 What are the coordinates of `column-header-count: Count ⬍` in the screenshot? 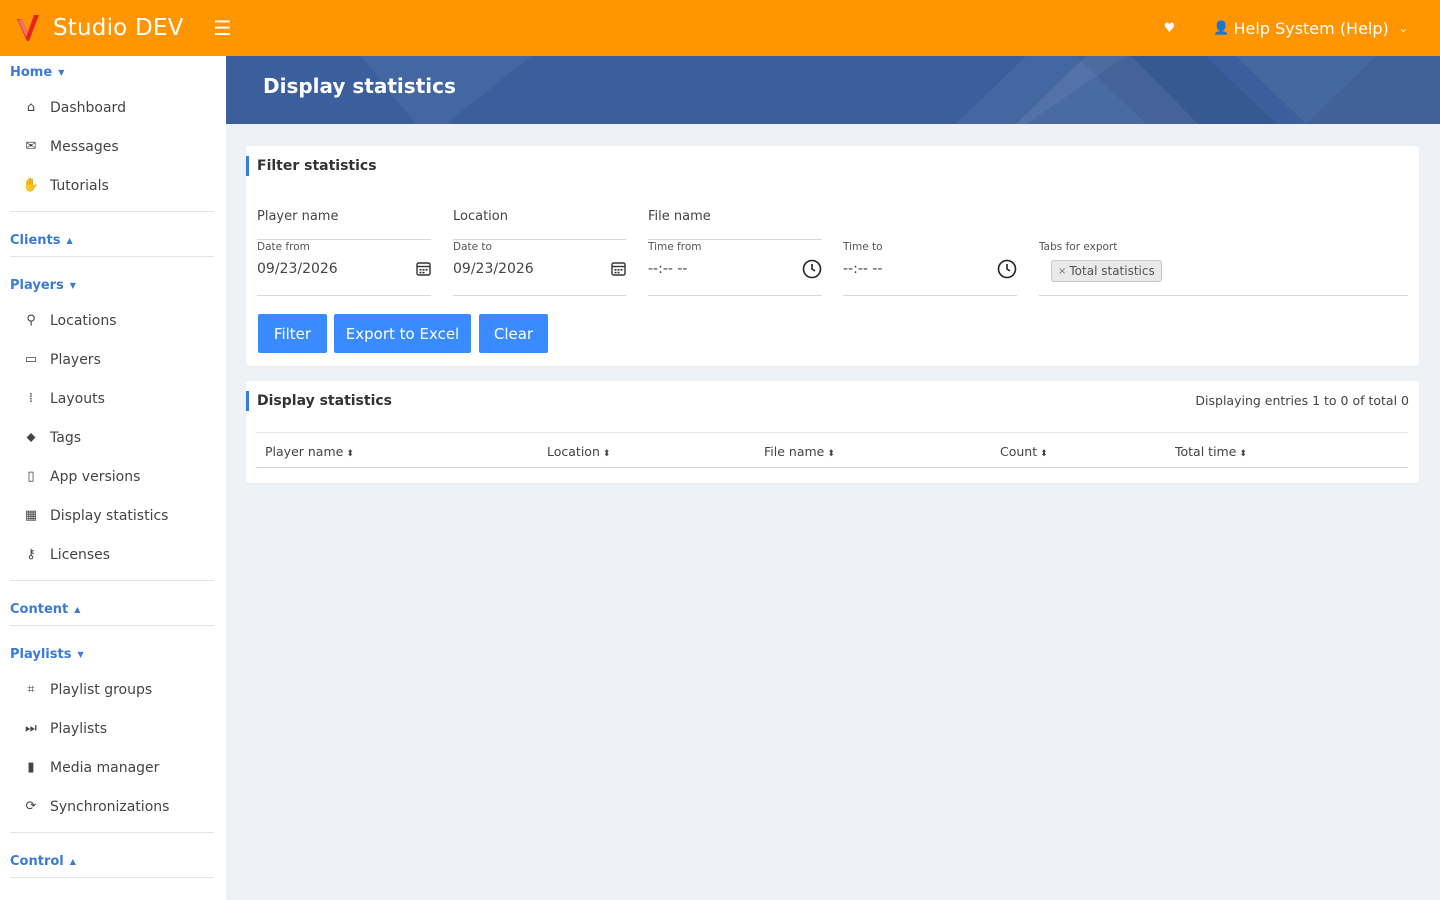 It's located at (1024, 451).